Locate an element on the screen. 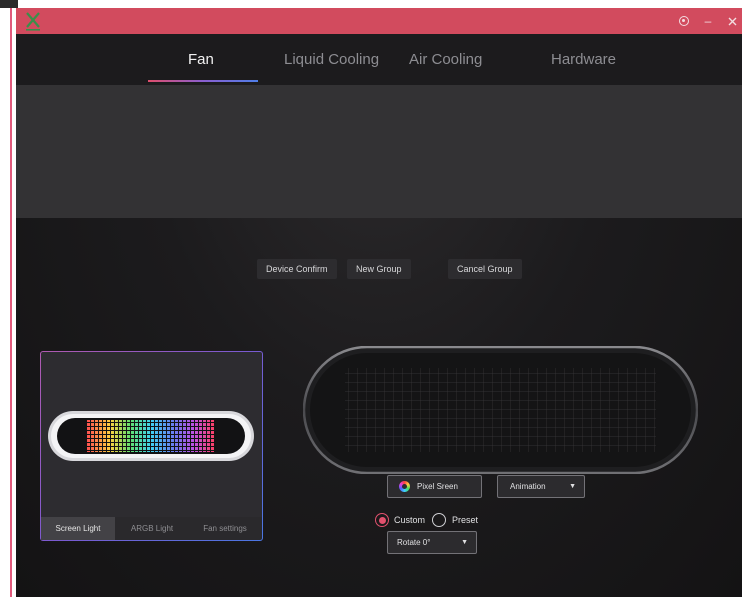 This screenshot has height=597, width=742. animation-select: Animation ▼ is located at coordinates (541, 486).